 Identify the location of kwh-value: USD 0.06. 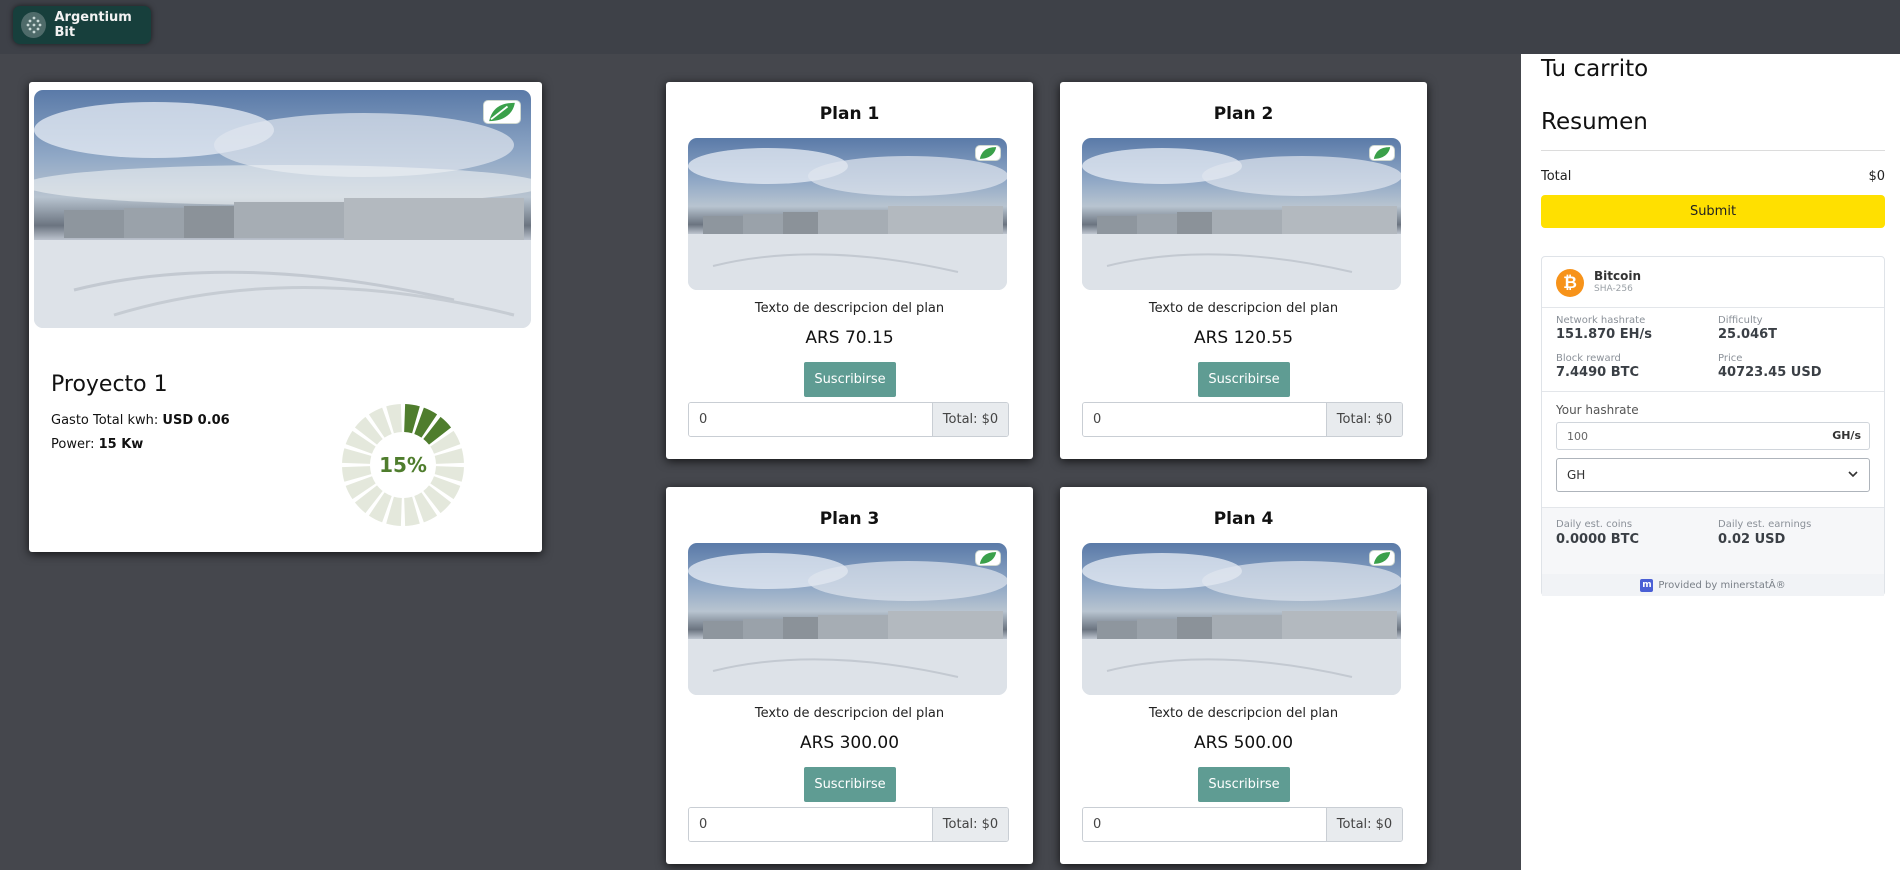
(196, 420).